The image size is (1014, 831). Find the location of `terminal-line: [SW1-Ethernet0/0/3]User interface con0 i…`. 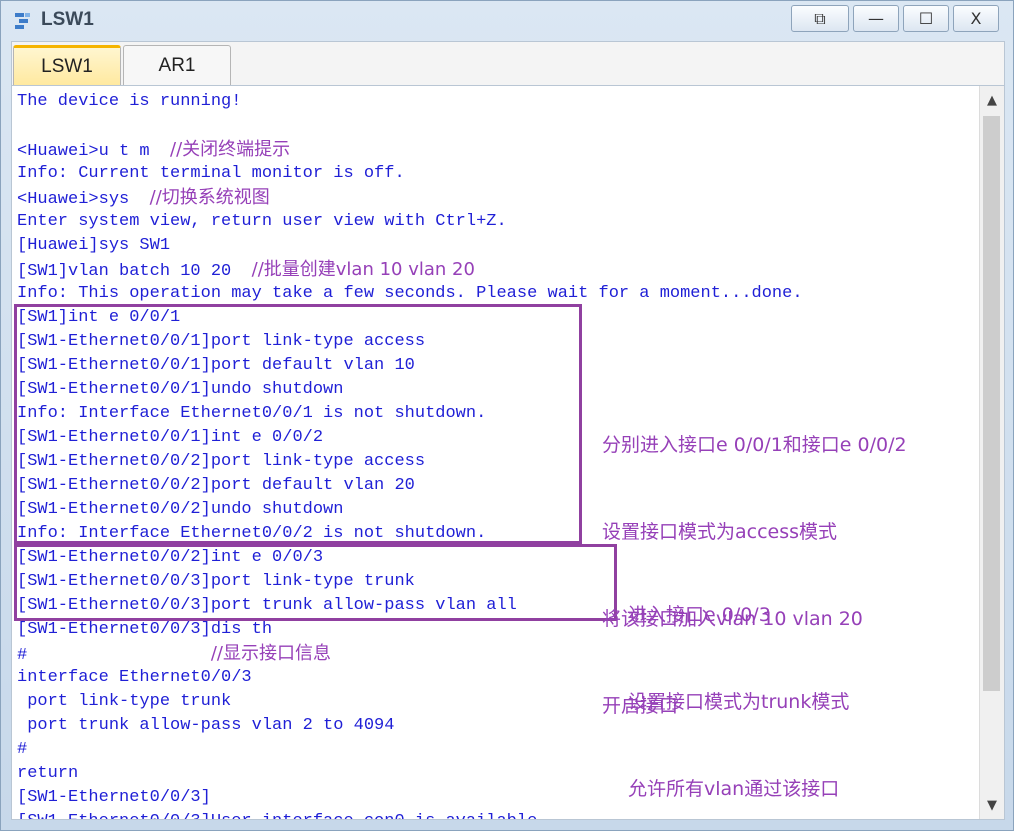

terminal-line: [SW1-Ethernet0/0/3]User interface con0 i… is located at coordinates (277, 814).